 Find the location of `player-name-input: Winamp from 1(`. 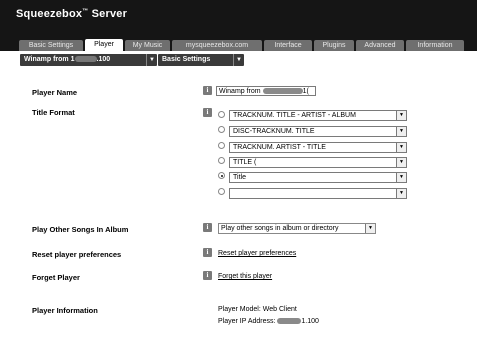

player-name-input: Winamp from 1( is located at coordinates (266, 91).